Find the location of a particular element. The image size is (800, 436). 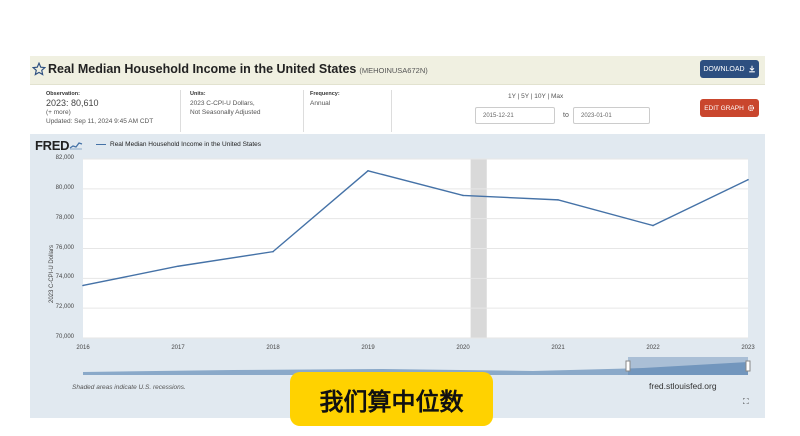

source-url: fred.stlouisfed.org is located at coordinates (683, 386).